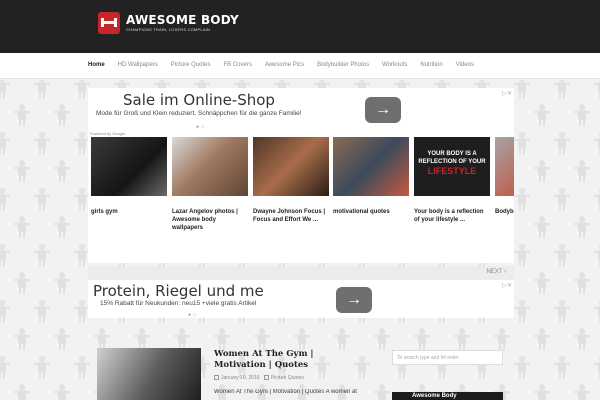 The image size is (600, 400). What do you see at coordinates (371, 212) in the screenshot?
I see `card-caption: motivational quotes` at bounding box center [371, 212].